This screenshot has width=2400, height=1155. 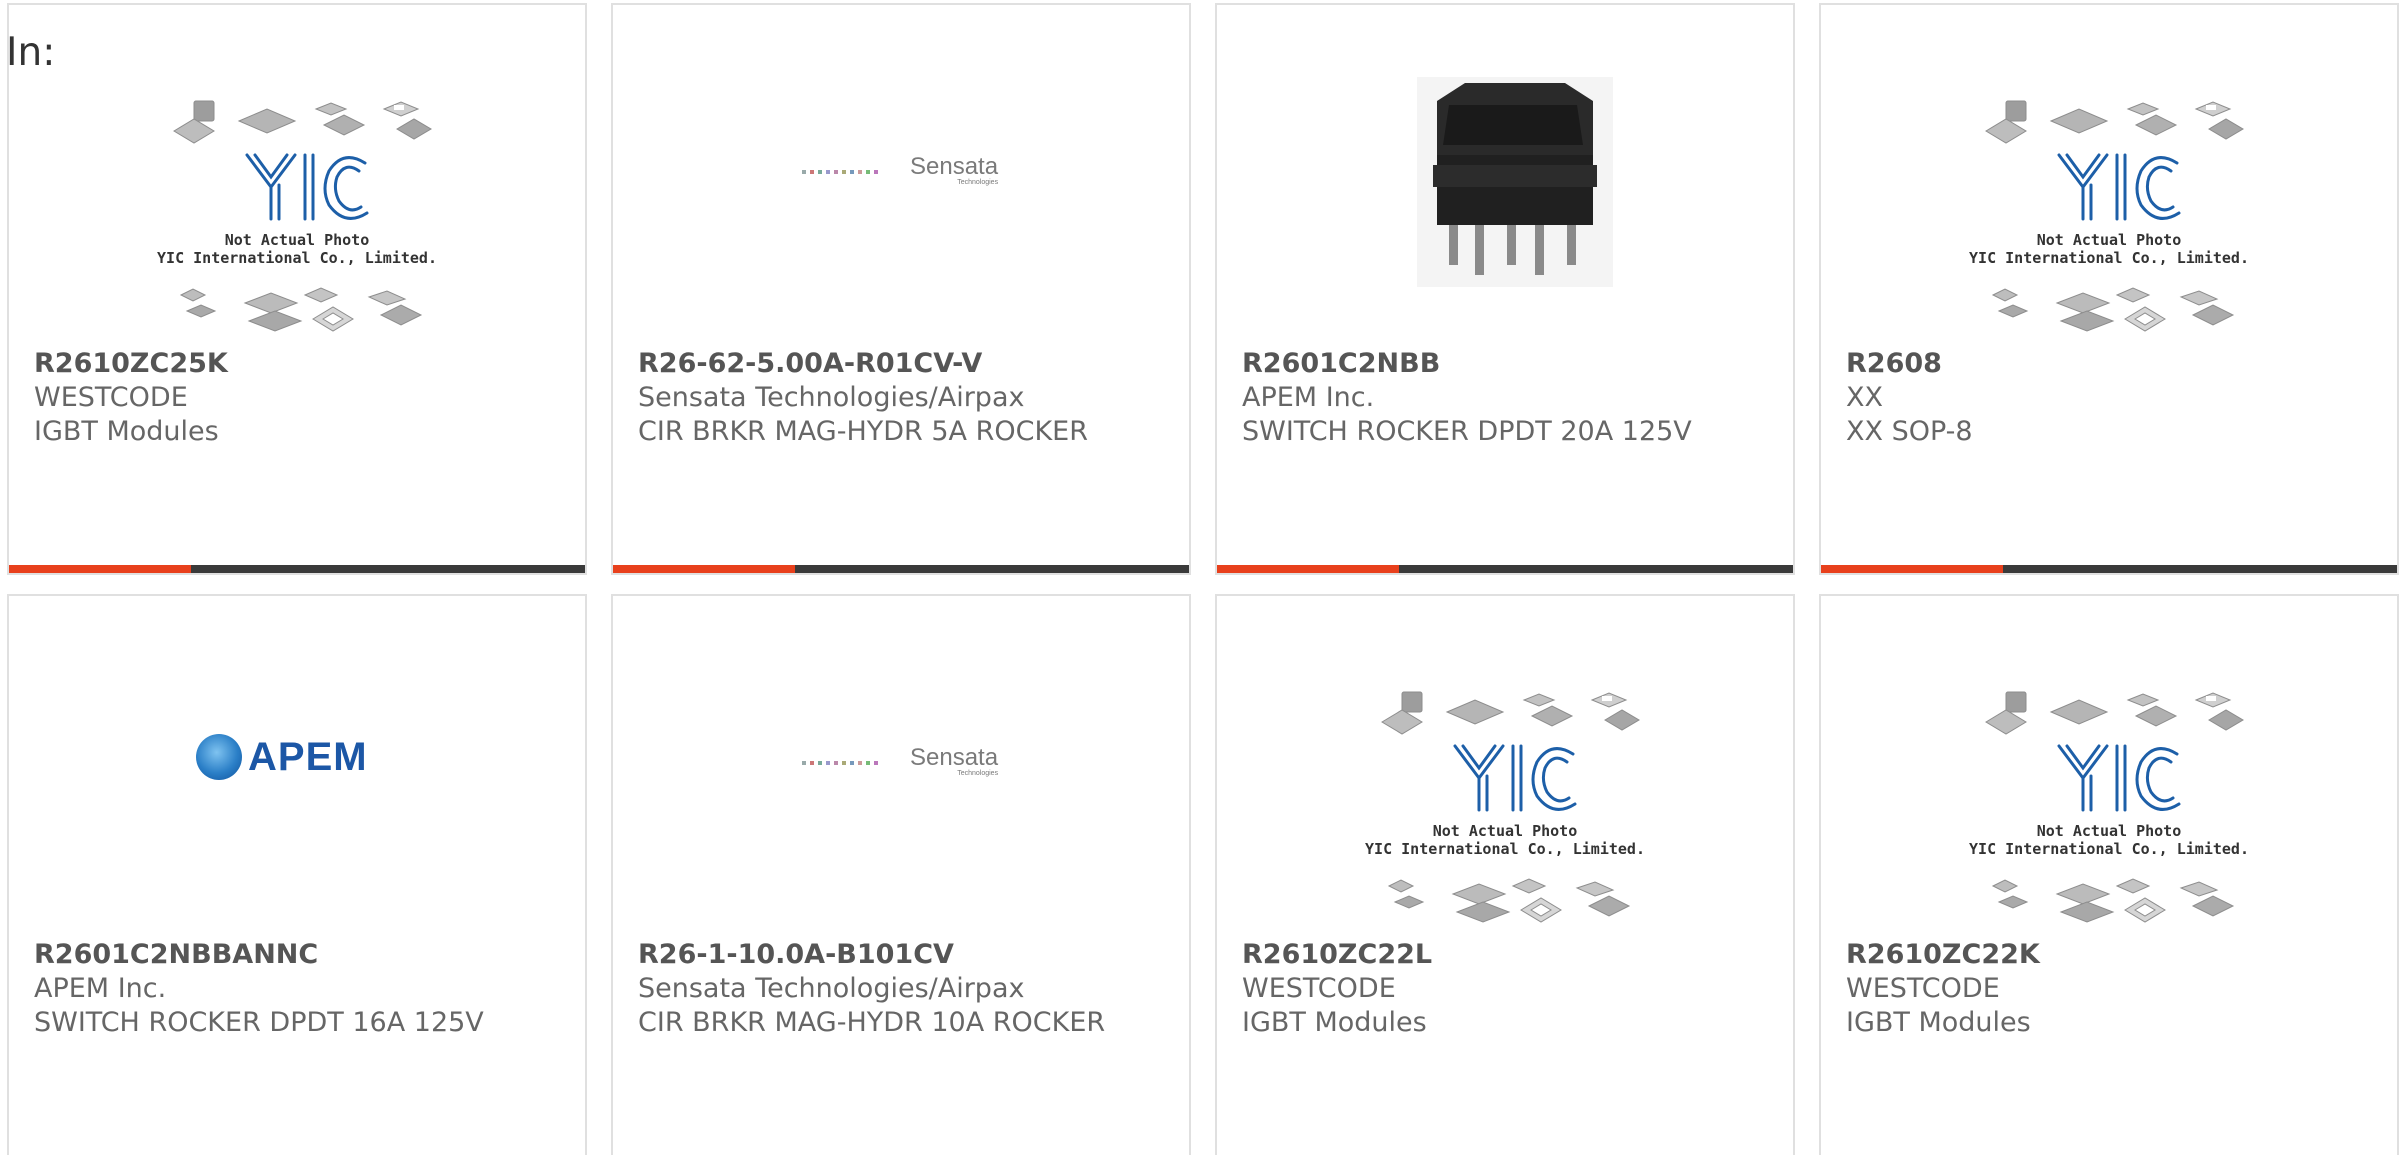 I want to click on rocker-switch-photo, so click(x=1505, y=177).